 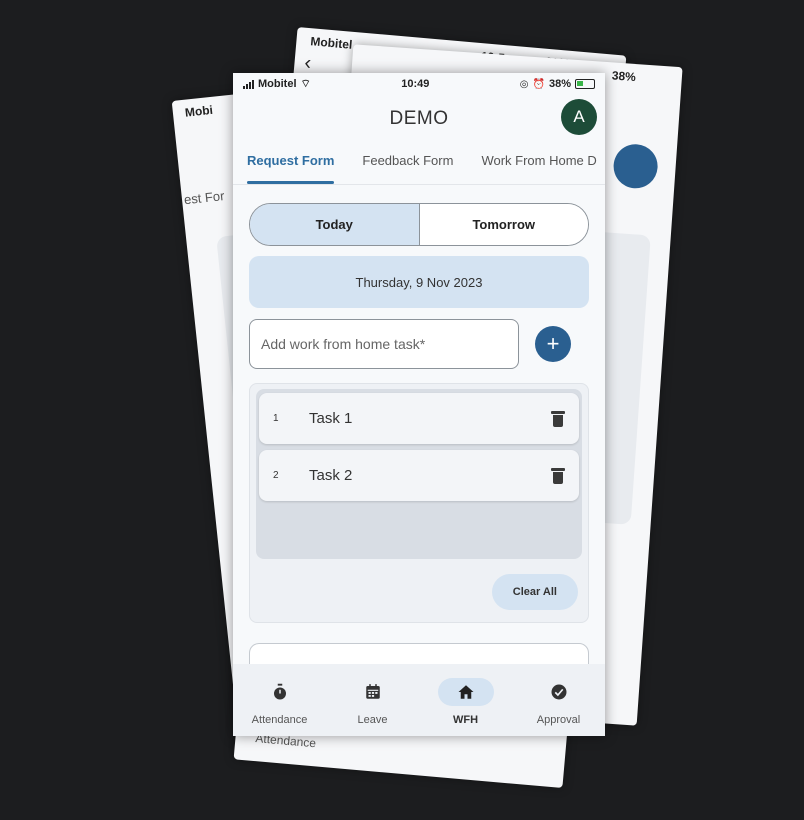 What do you see at coordinates (407, 163) in the screenshot?
I see `tab-feedback-form: Feedback Form` at bounding box center [407, 163].